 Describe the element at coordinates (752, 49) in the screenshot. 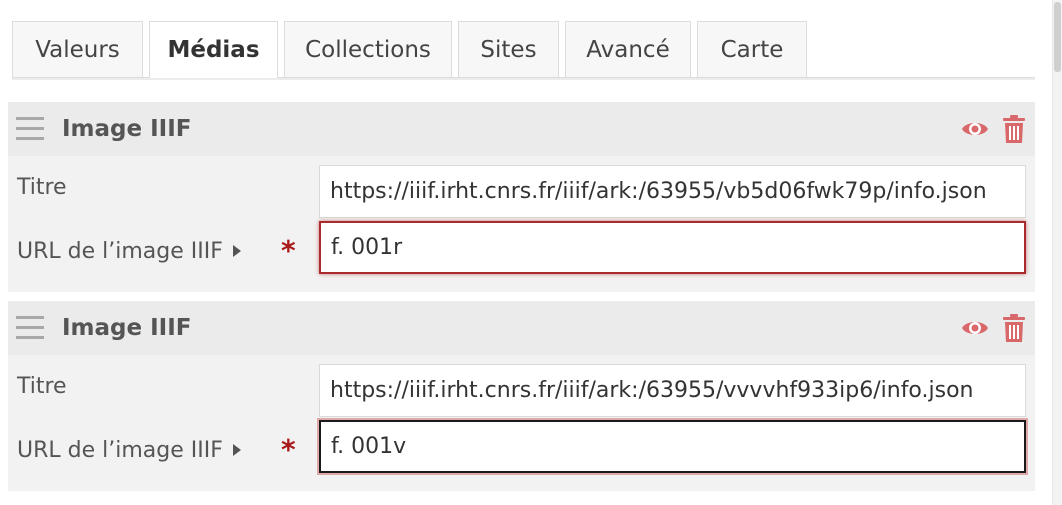

I see `tab-carte: Carte` at that location.